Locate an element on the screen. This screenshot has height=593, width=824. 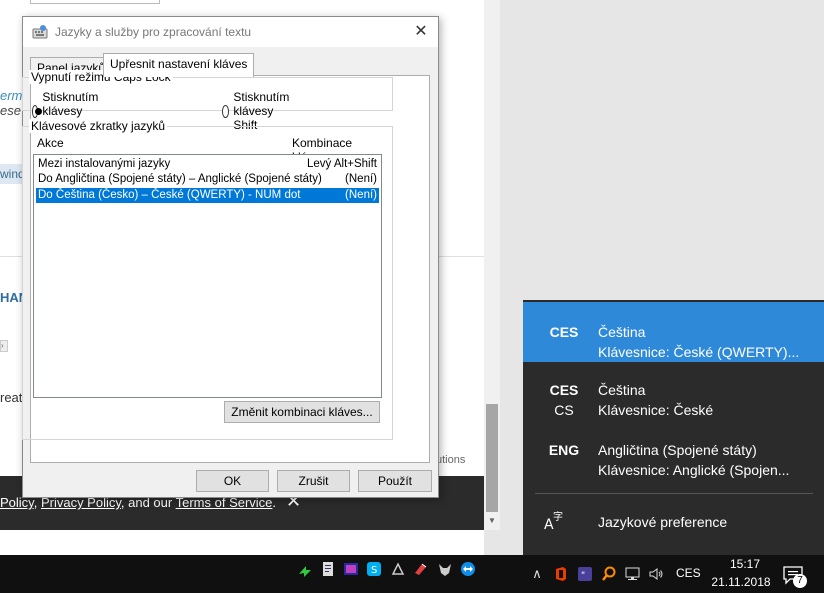
volume-icon is located at coordinates (656, 574).